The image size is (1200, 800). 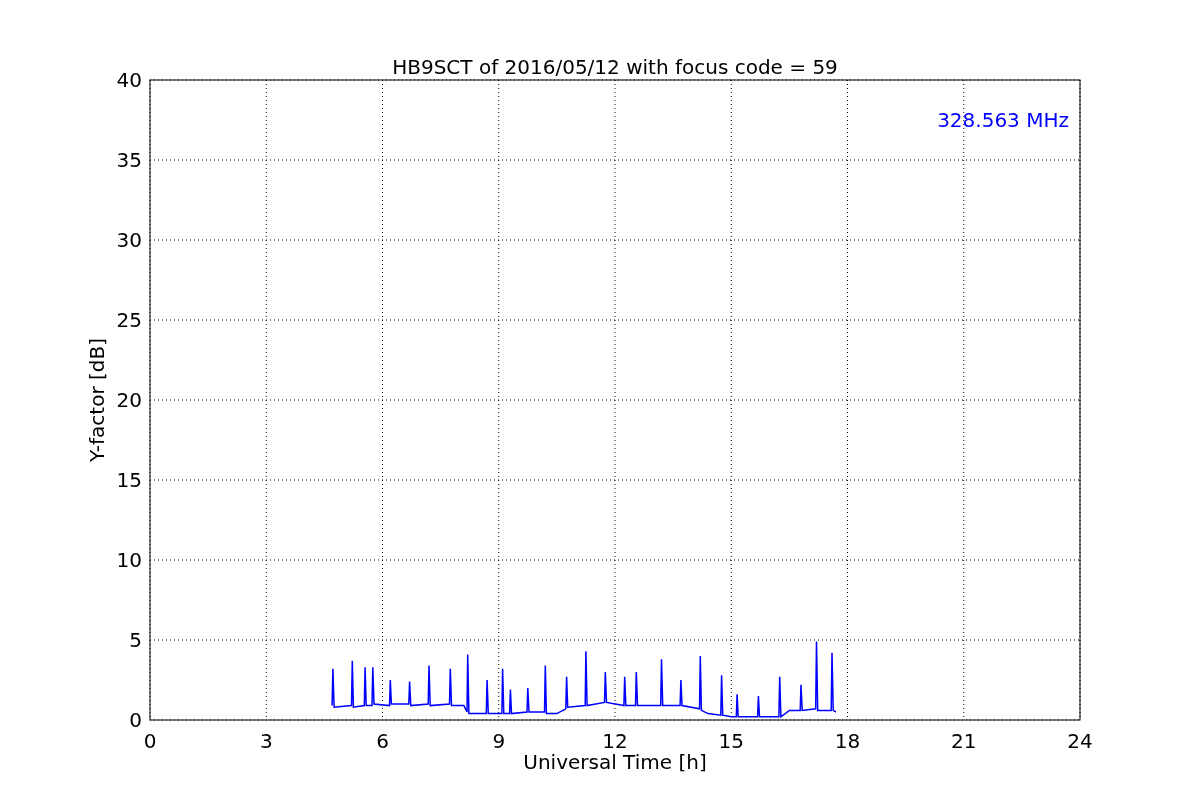 What do you see at coordinates (1080, 741) in the screenshot?
I see `x-tick-label: 24` at bounding box center [1080, 741].